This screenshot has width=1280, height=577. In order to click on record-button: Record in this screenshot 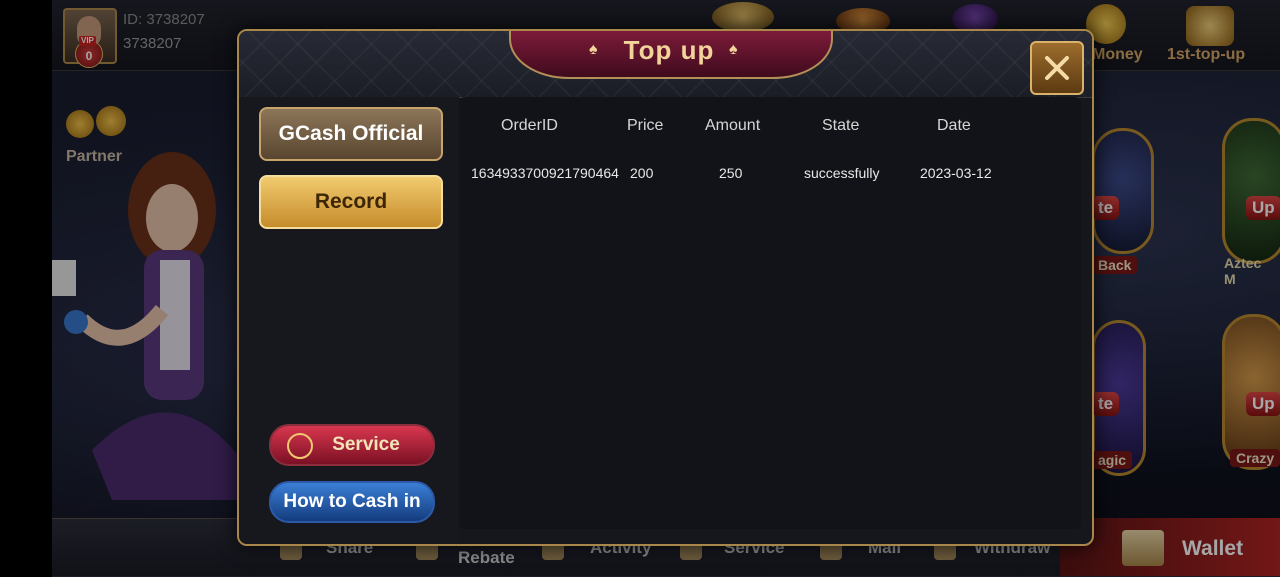, I will do `click(351, 202)`.